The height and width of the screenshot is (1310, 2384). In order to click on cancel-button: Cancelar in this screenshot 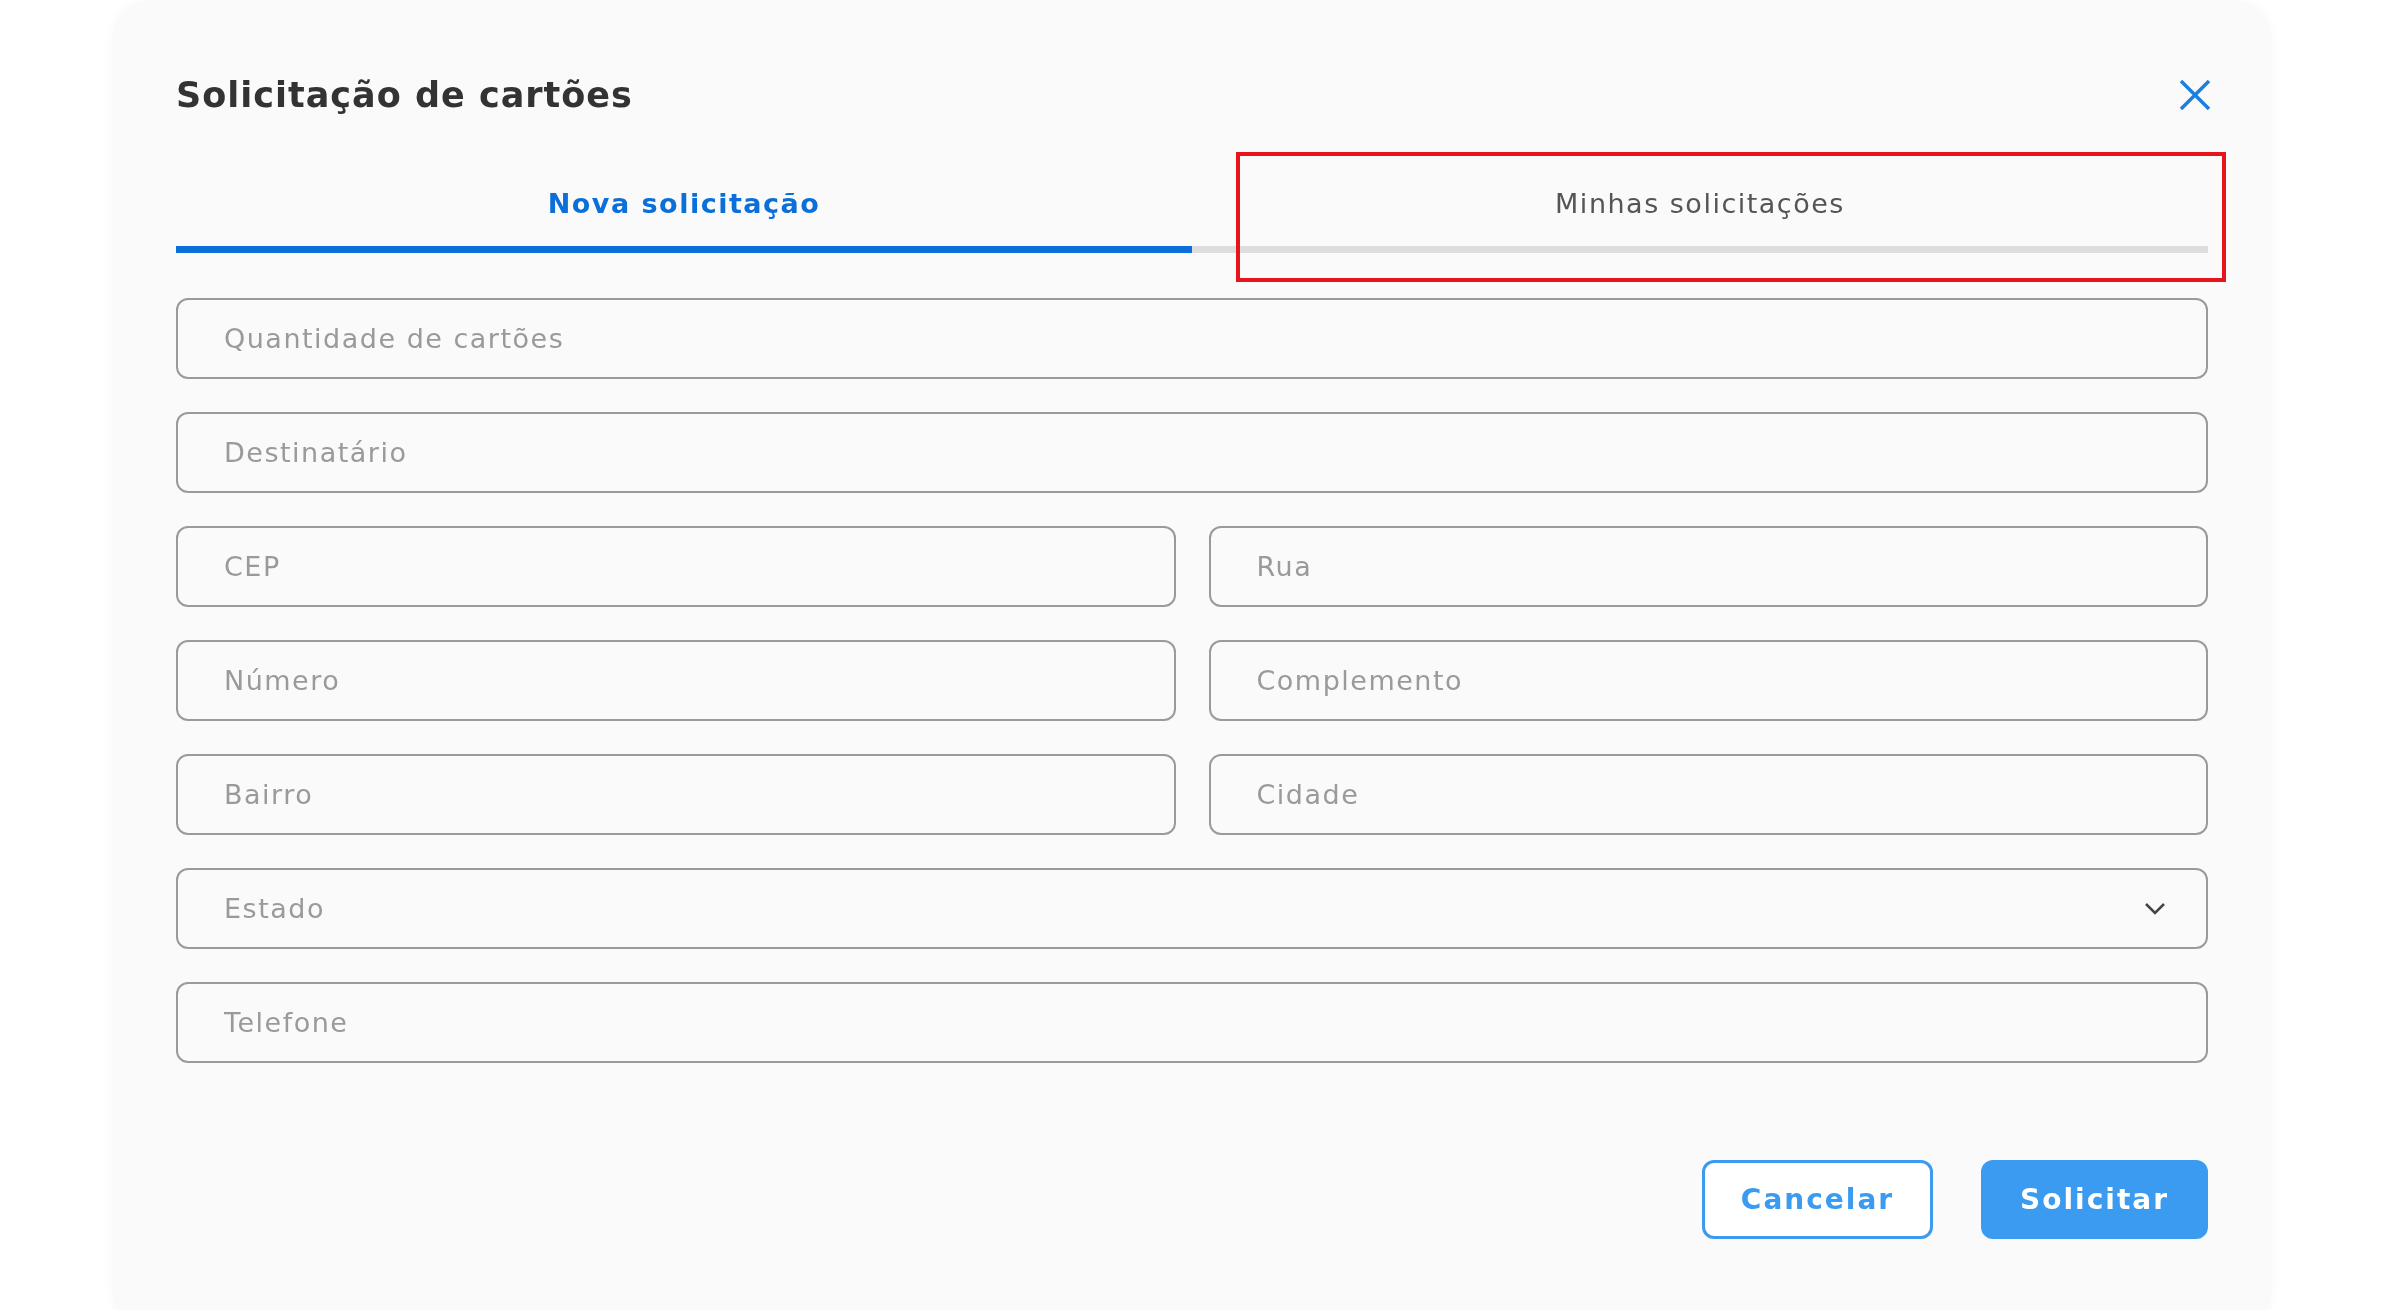, I will do `click(1817, 1199)`.